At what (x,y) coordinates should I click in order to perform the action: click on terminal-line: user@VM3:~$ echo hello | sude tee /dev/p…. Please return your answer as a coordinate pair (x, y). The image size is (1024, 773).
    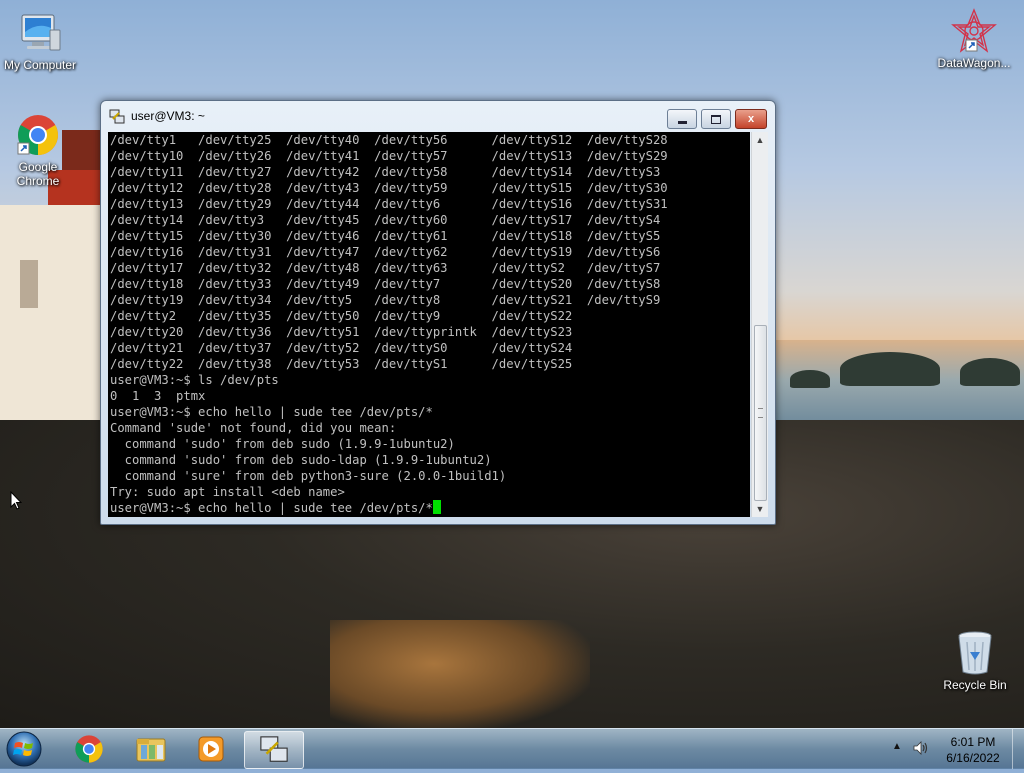
    Looking at the image, I should click on (271, 412).